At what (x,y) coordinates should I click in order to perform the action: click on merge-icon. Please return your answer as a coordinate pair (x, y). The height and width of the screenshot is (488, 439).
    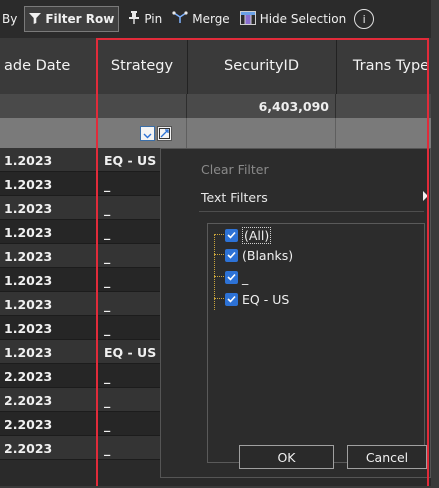
    Looking at the image, I should click on (182, 19).